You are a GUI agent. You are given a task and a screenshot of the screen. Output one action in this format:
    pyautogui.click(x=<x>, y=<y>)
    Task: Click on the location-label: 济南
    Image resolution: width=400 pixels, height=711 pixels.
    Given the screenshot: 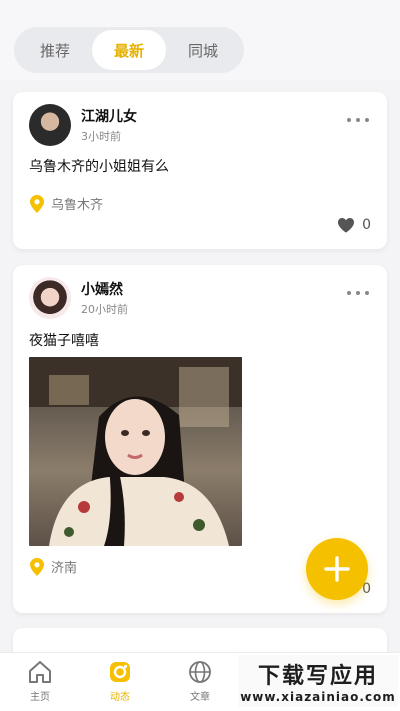 What is the action you would take?
    pyautogui.click(x=64, y=568)
    